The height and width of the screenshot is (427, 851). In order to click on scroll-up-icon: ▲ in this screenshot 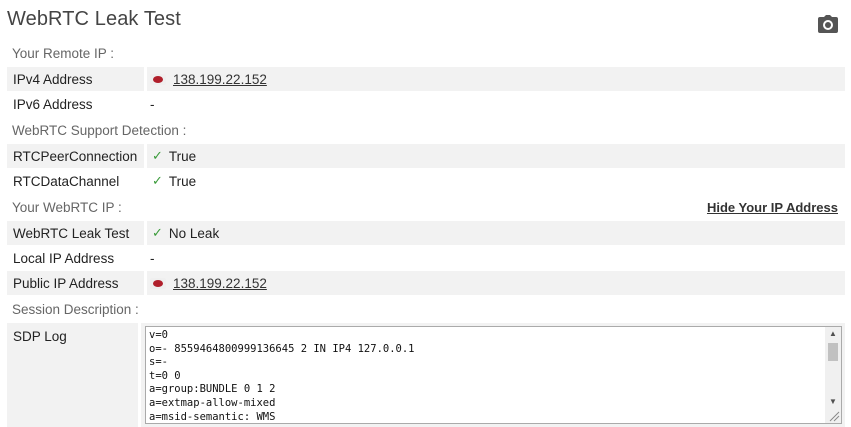, I will do `click(833, 334)`.